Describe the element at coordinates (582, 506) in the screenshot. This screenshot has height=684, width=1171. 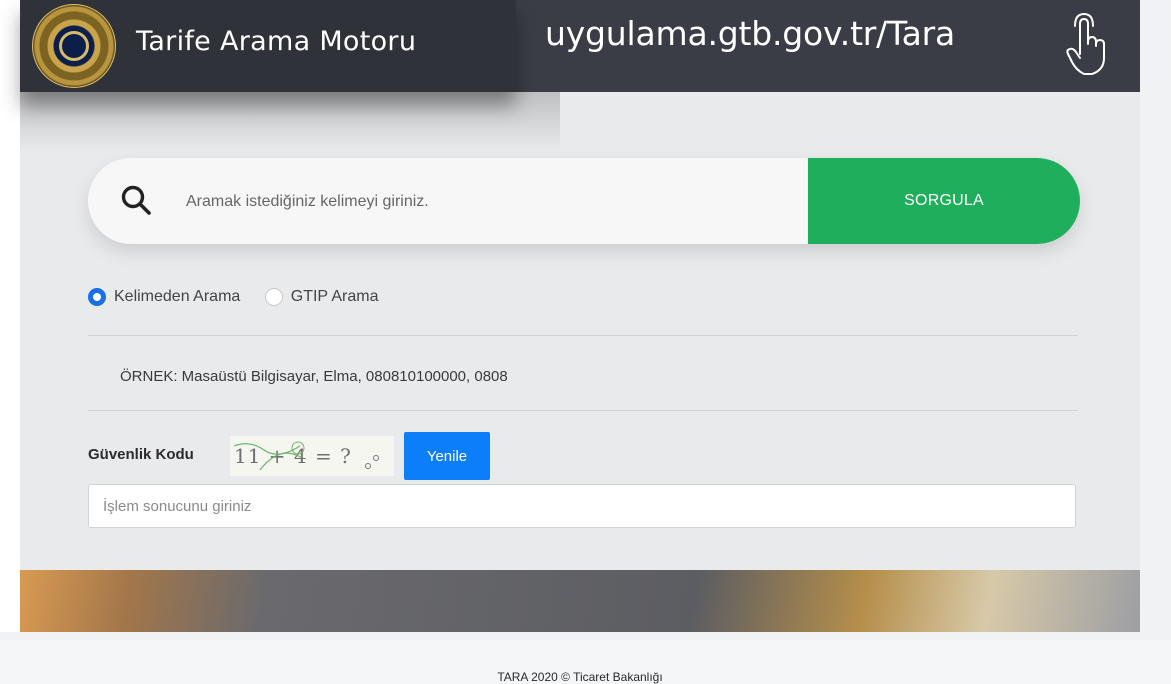
I see `captcha-answer-input` at that location.